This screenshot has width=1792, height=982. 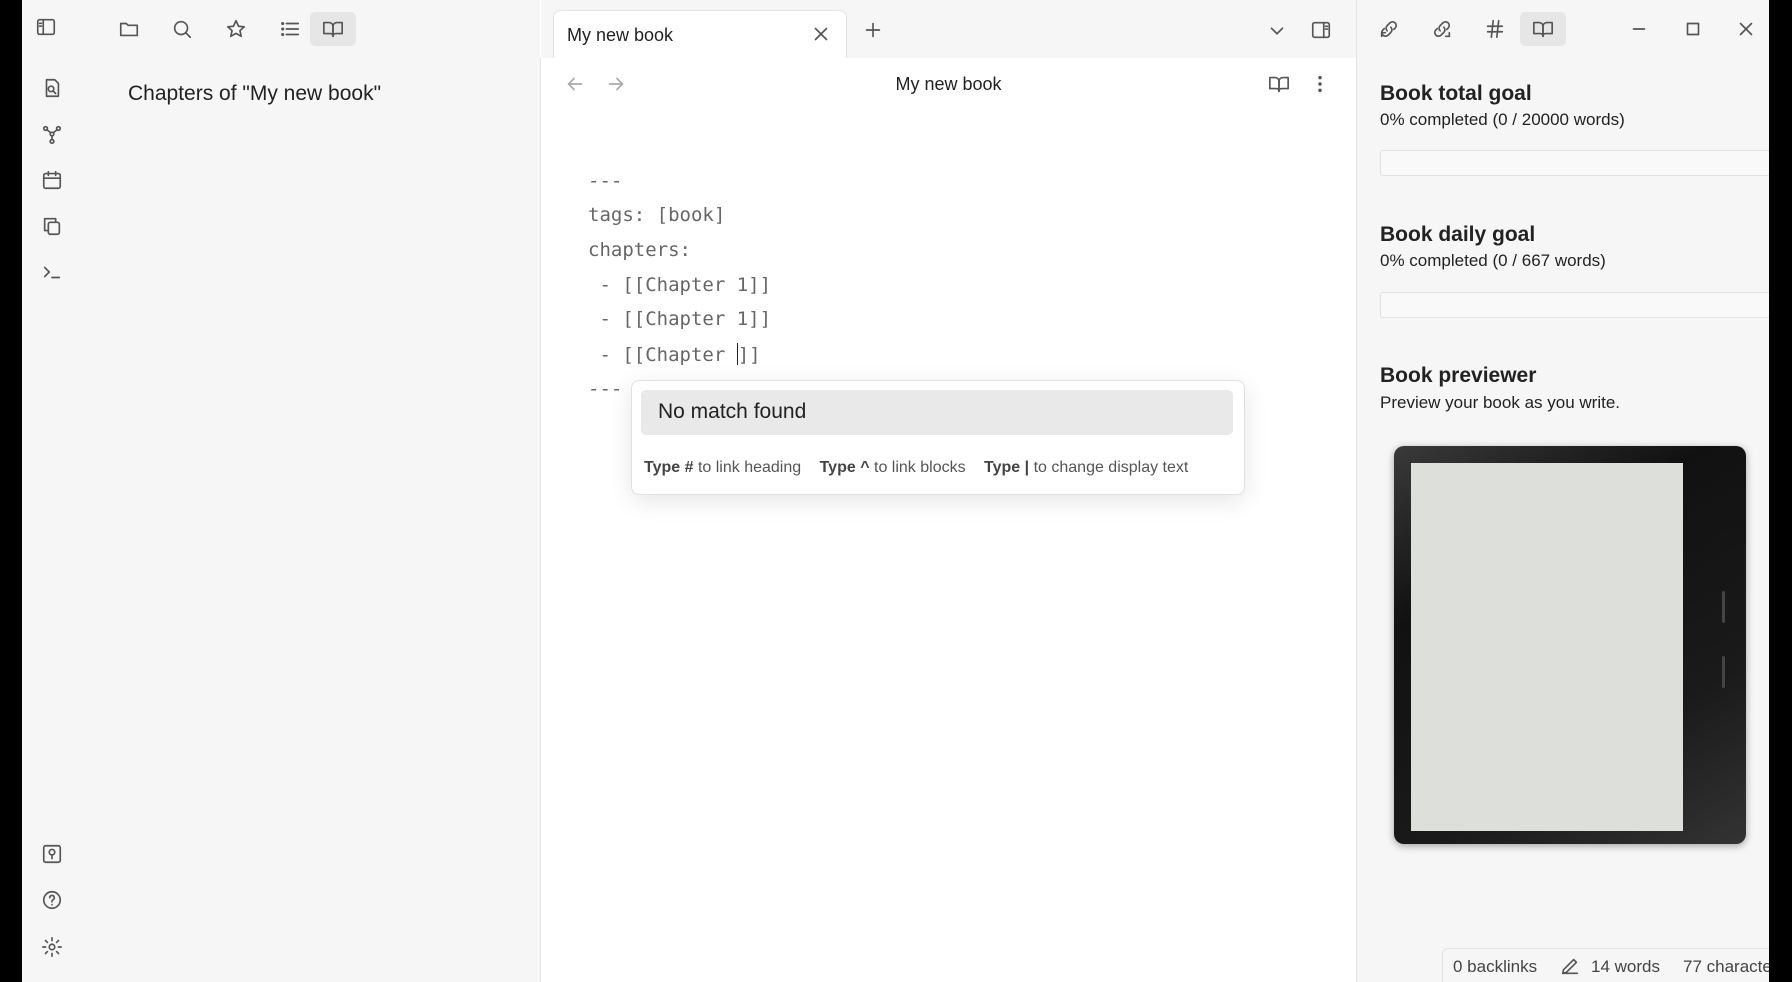 I want to click on search-icon, so click(x=182, y=29).